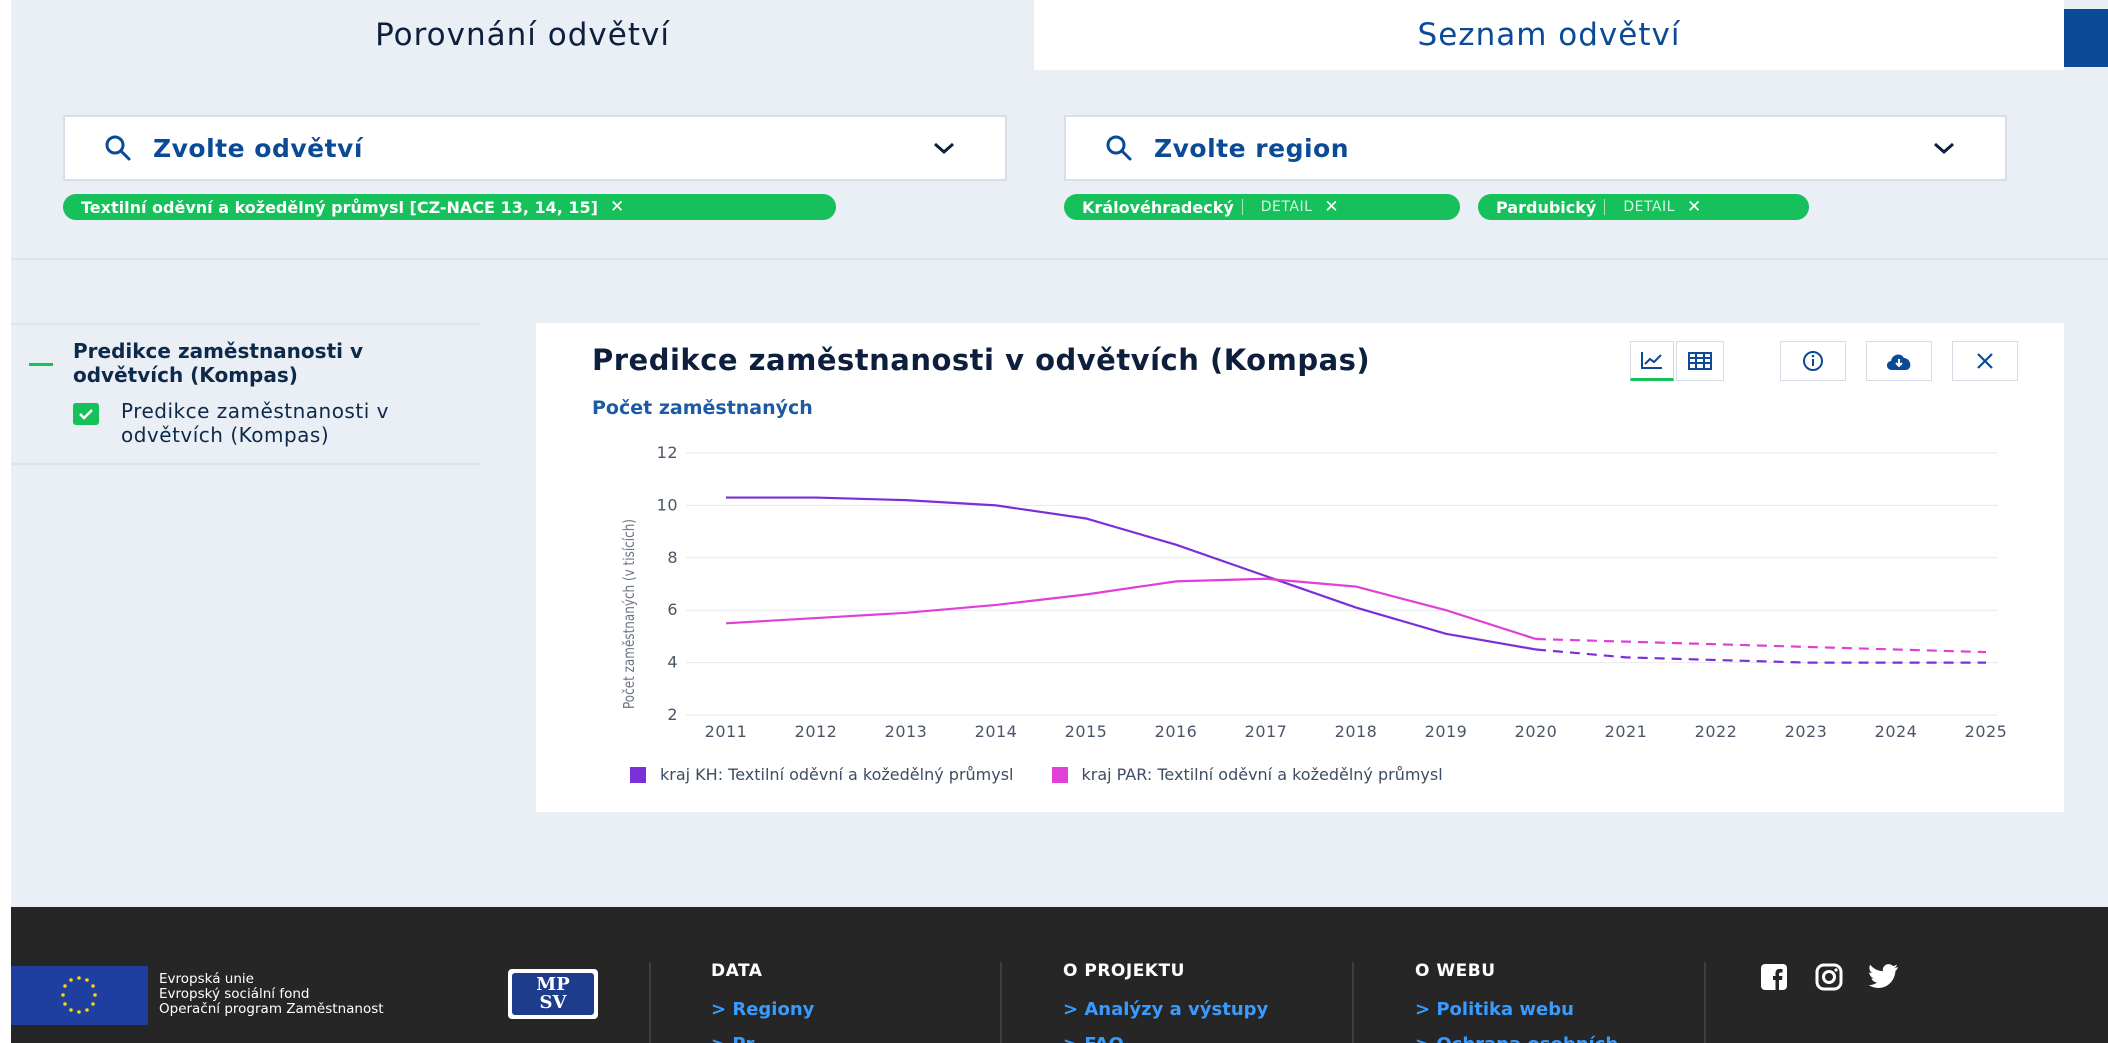  What do you see at coordinates (1266, 731) in the screenshot?
I see `x-tick-label: 2017` at bounding box center [1266, 731].